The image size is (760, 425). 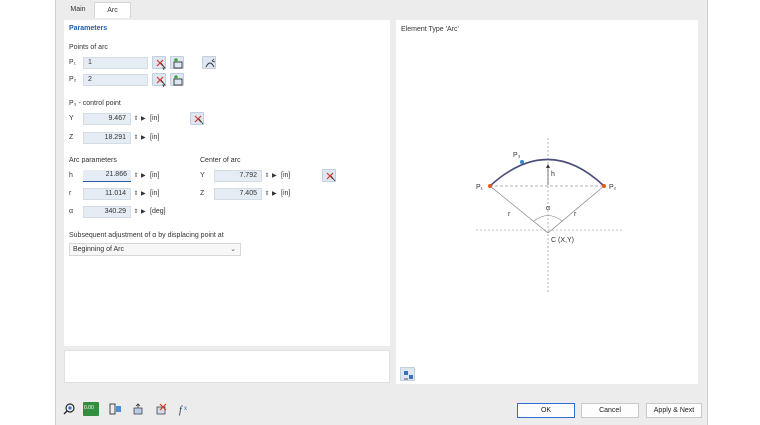 I want to click on center-y-unit: [in], so click(x=286, y=175).